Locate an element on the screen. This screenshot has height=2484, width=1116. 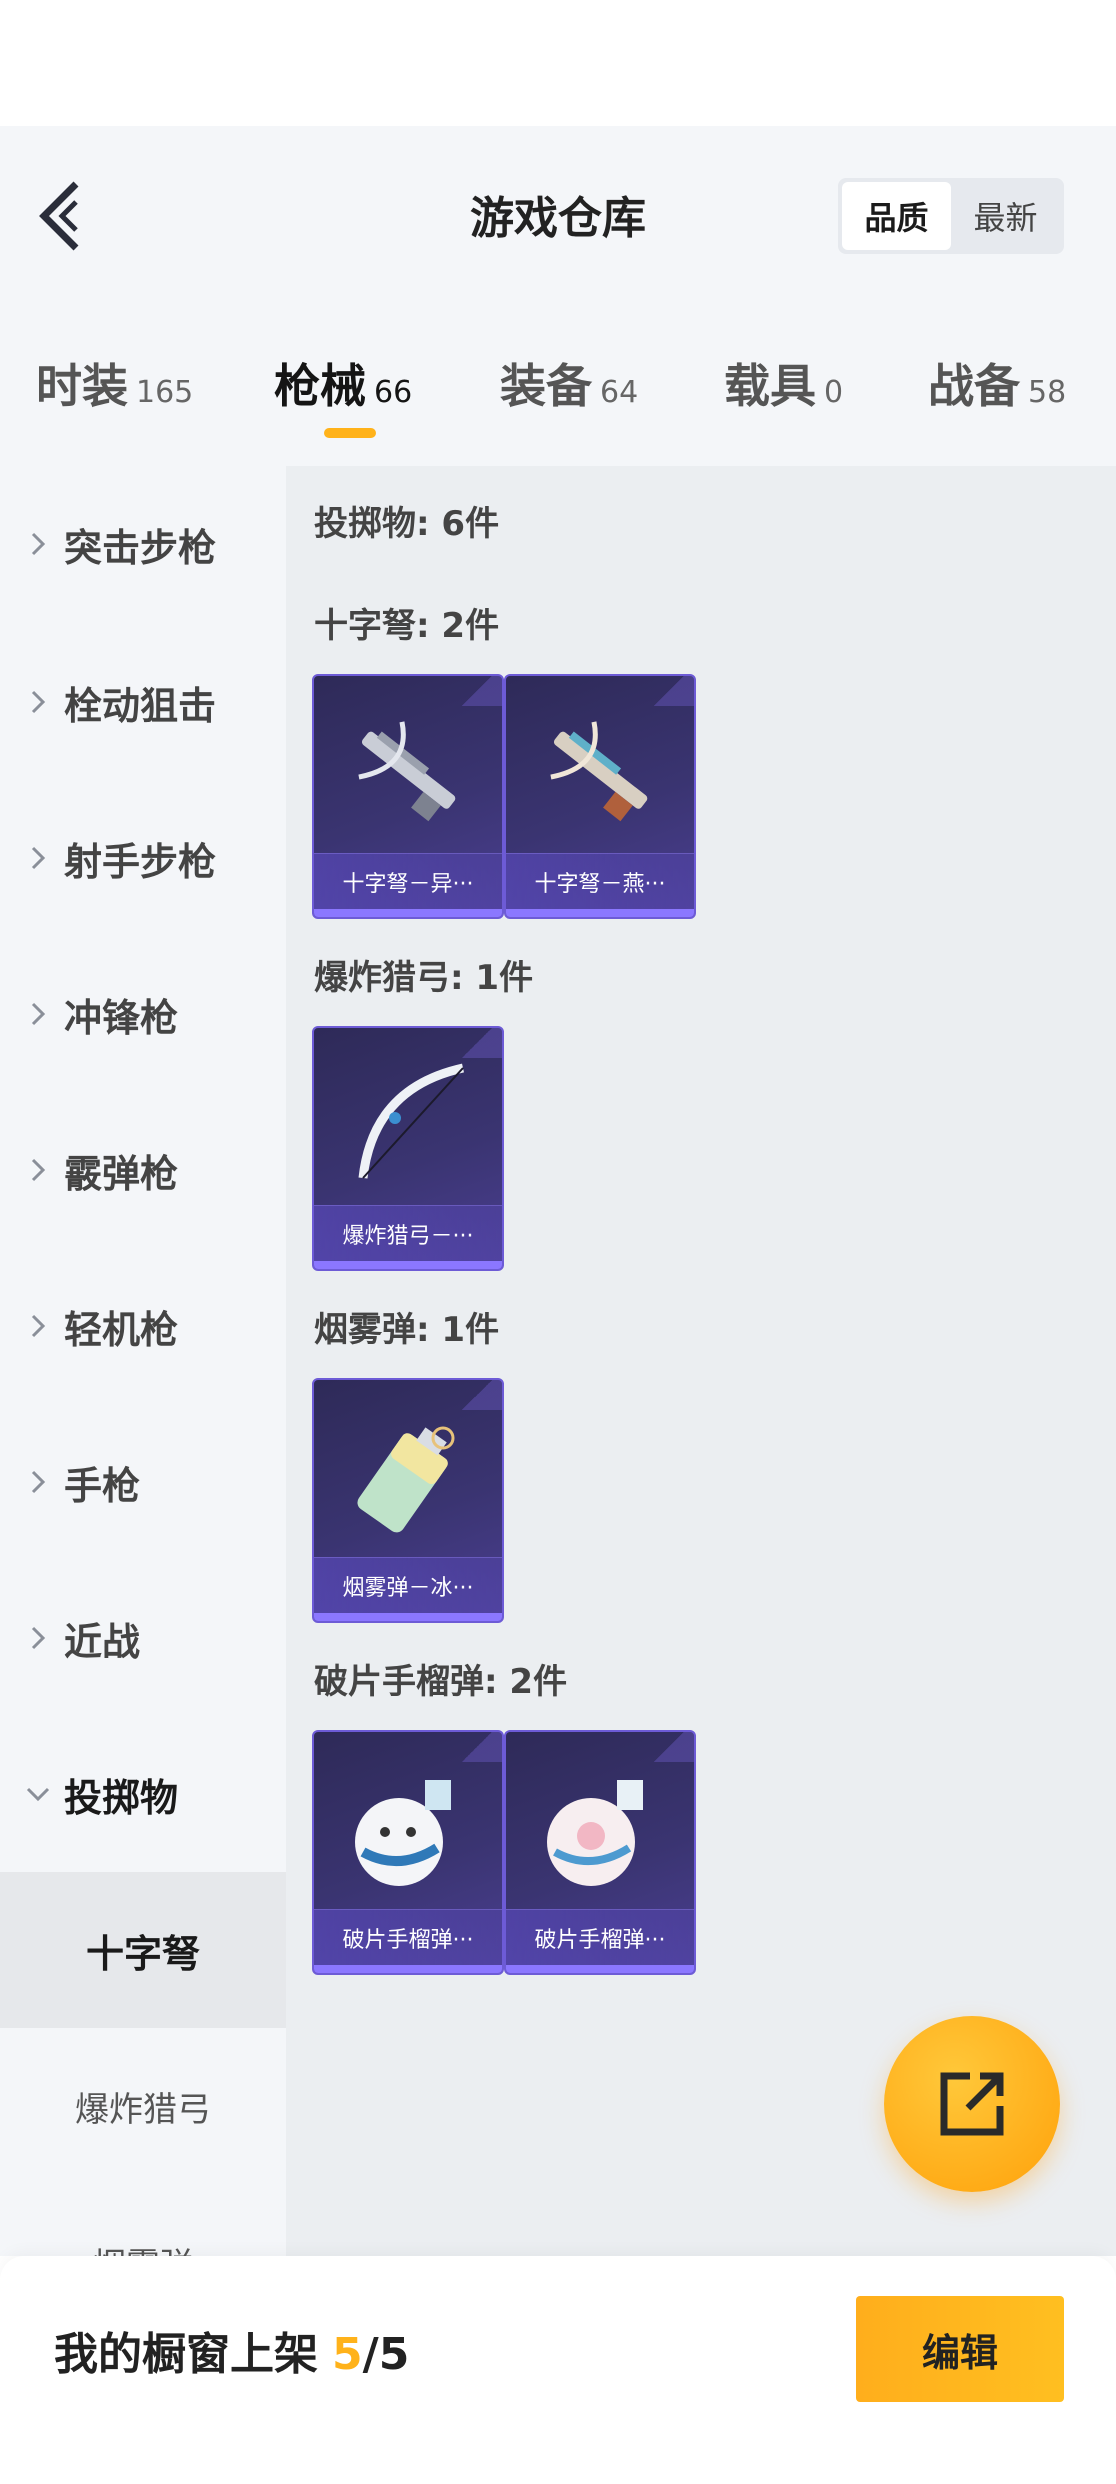
tab-count: 66 is located at coordinates (393, 392).